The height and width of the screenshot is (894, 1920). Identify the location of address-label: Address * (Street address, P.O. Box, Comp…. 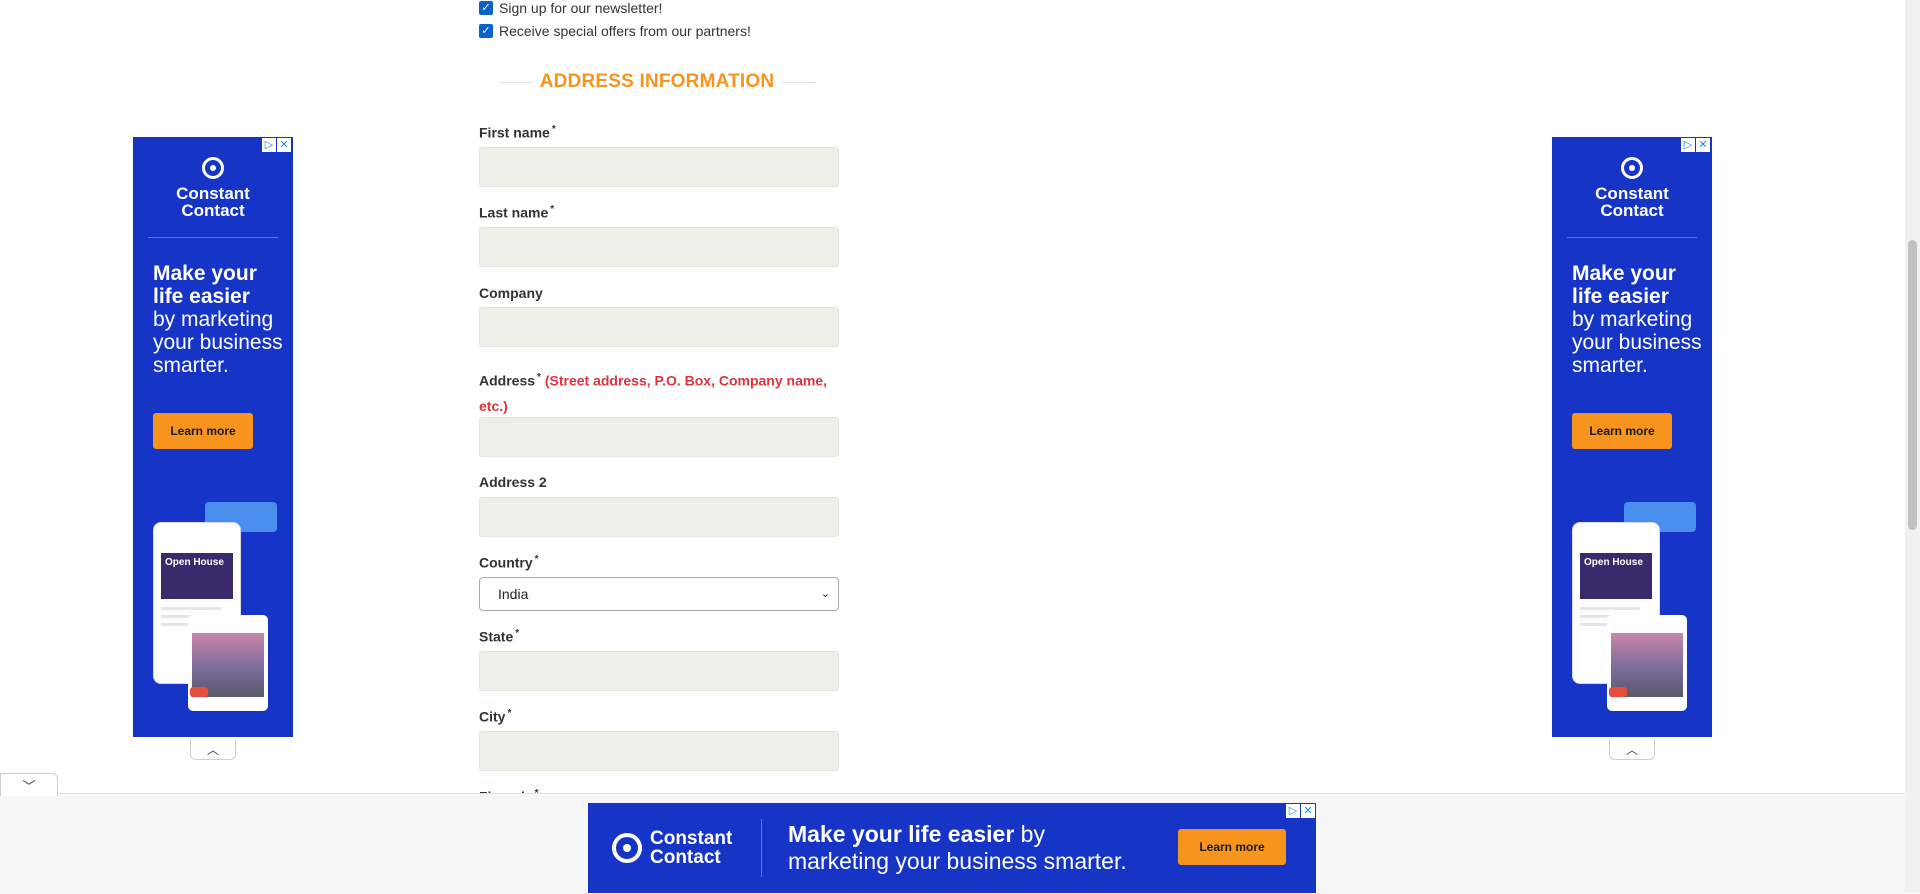
(659, 392).